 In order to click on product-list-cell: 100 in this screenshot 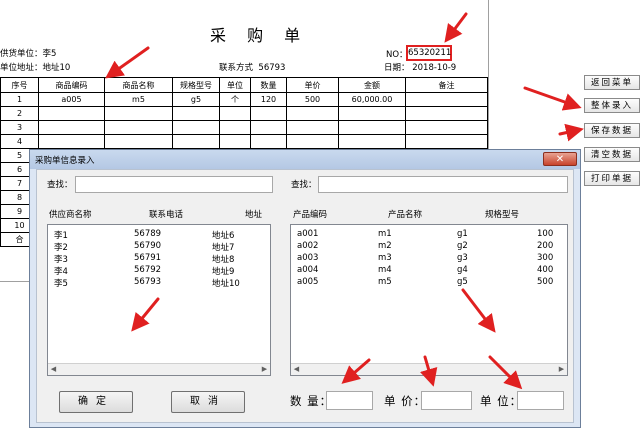, I will do `click(545, 234)`.